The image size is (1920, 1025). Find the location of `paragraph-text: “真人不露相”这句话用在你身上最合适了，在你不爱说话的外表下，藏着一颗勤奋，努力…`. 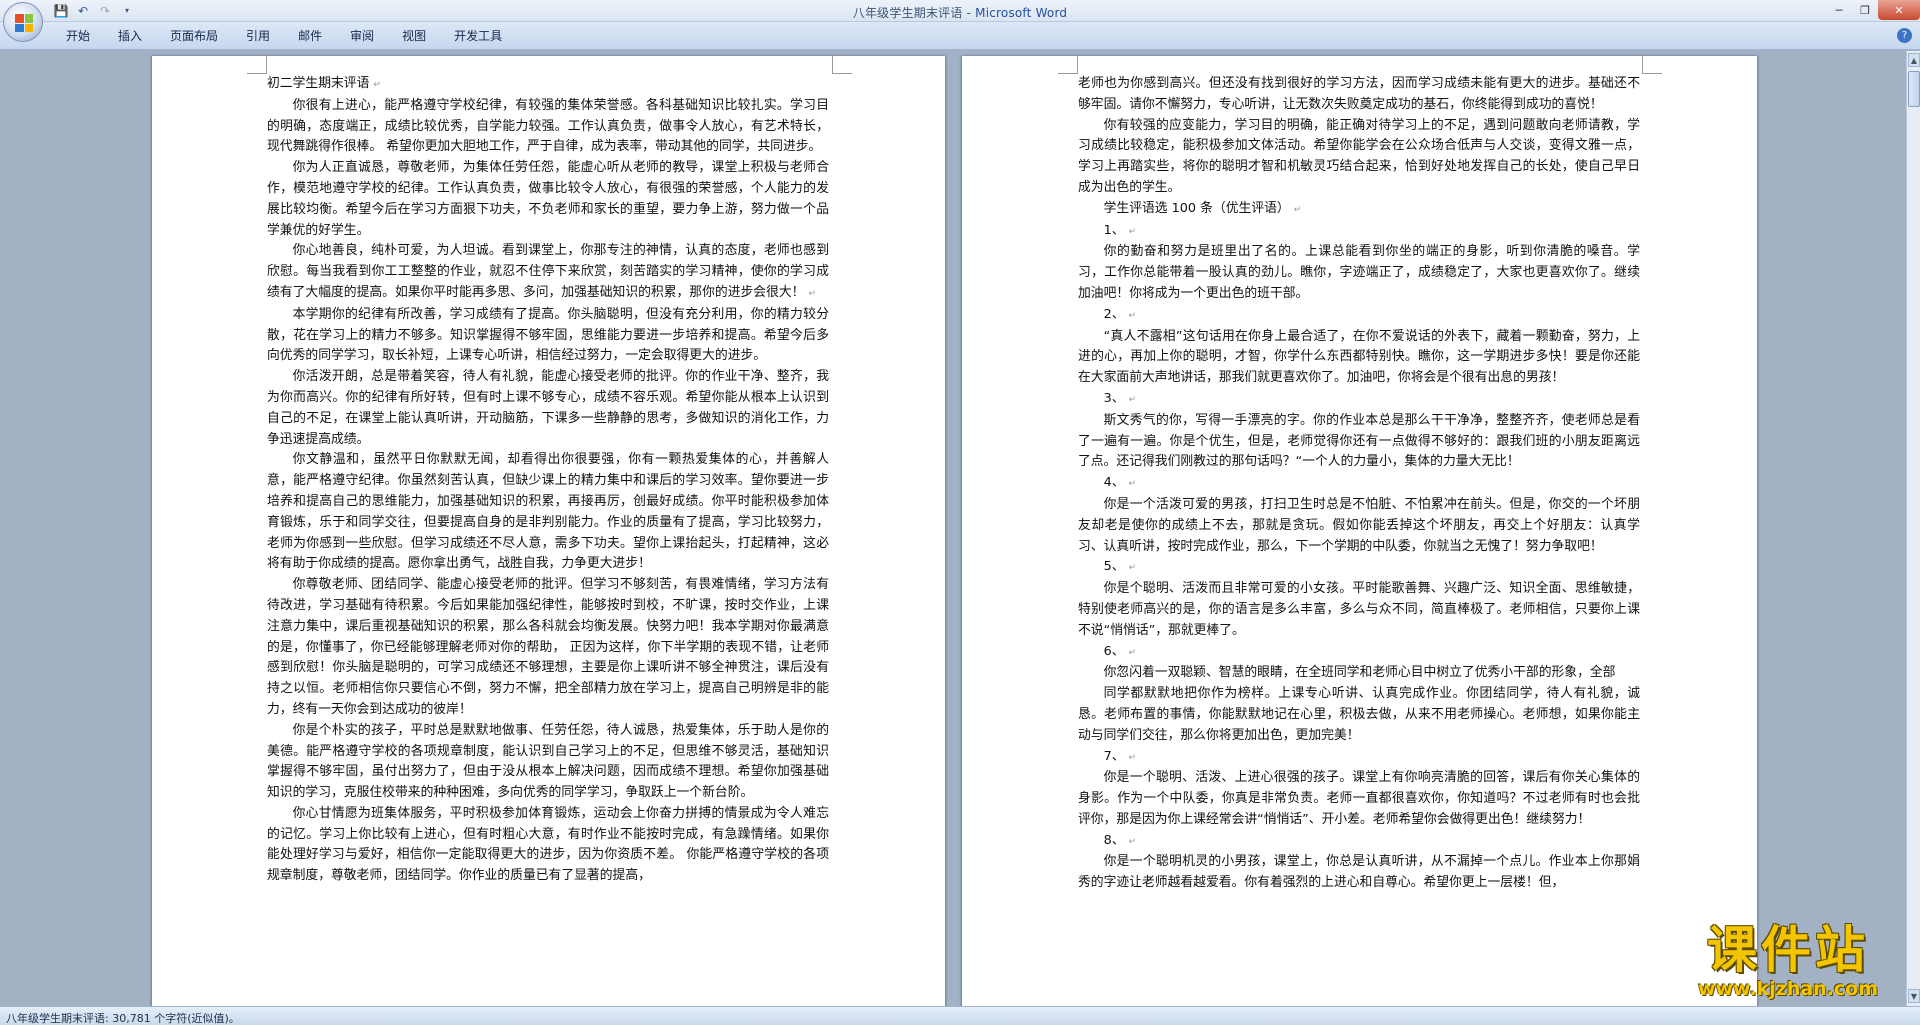

paragraph-text: “真人不露相”这句话用在你身上最合适了，在你不爱说话的外表下，藏着一颗勤奋，努力… is located at coordinates (1359, 357).